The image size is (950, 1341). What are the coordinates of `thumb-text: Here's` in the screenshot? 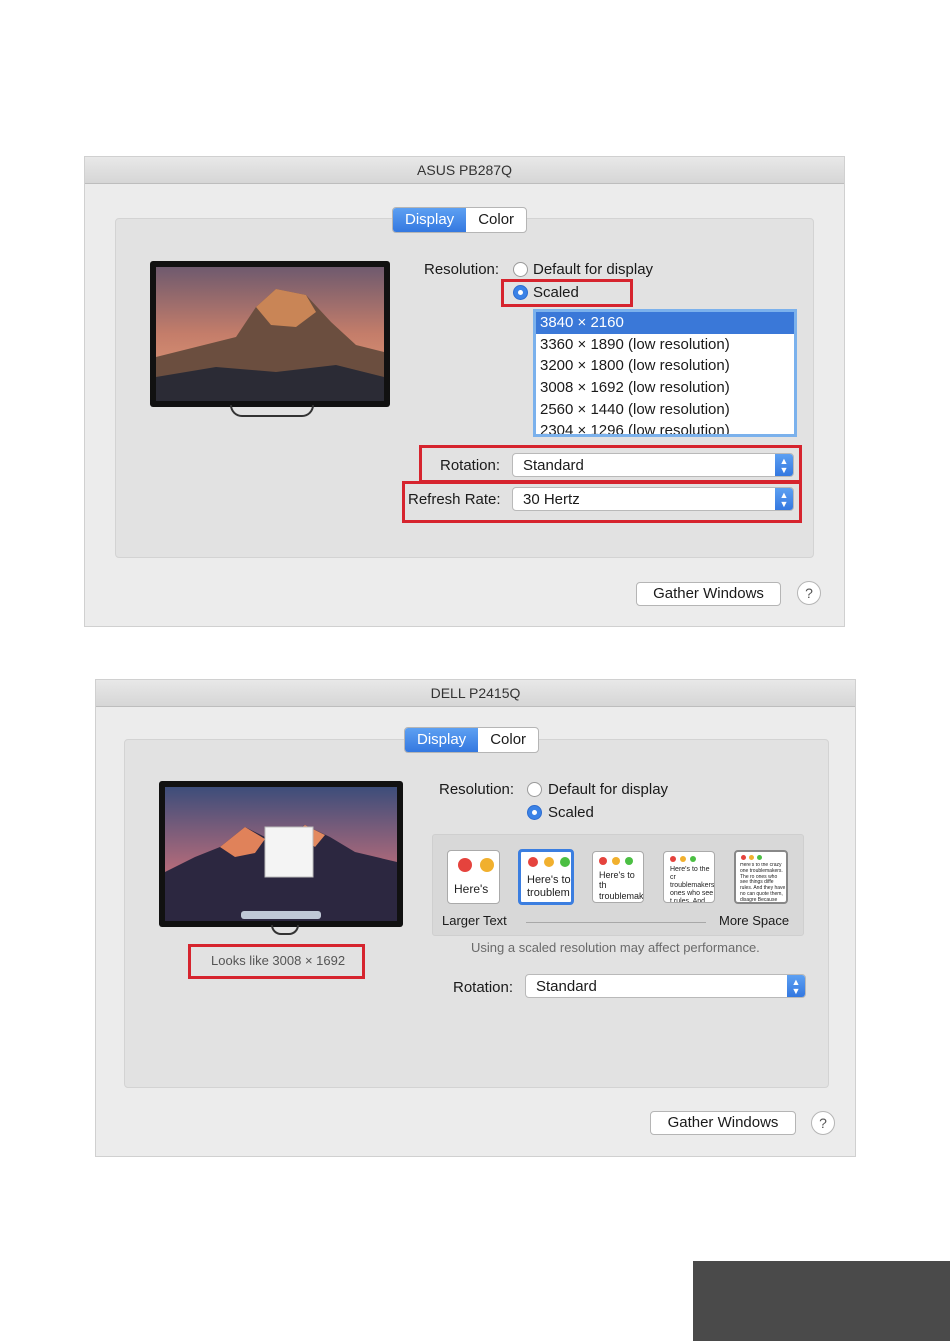 It's located at (471, 889).